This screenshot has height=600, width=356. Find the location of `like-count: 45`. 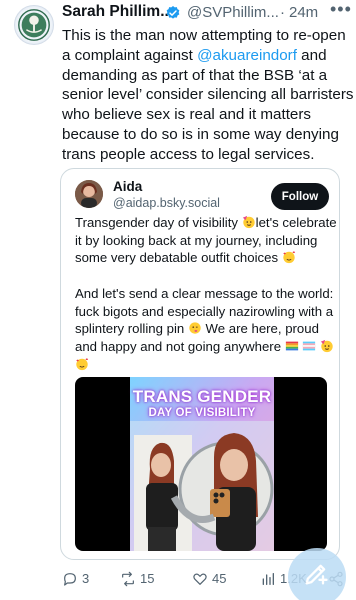

like-count: 45 is located at coordinates (219, 578).